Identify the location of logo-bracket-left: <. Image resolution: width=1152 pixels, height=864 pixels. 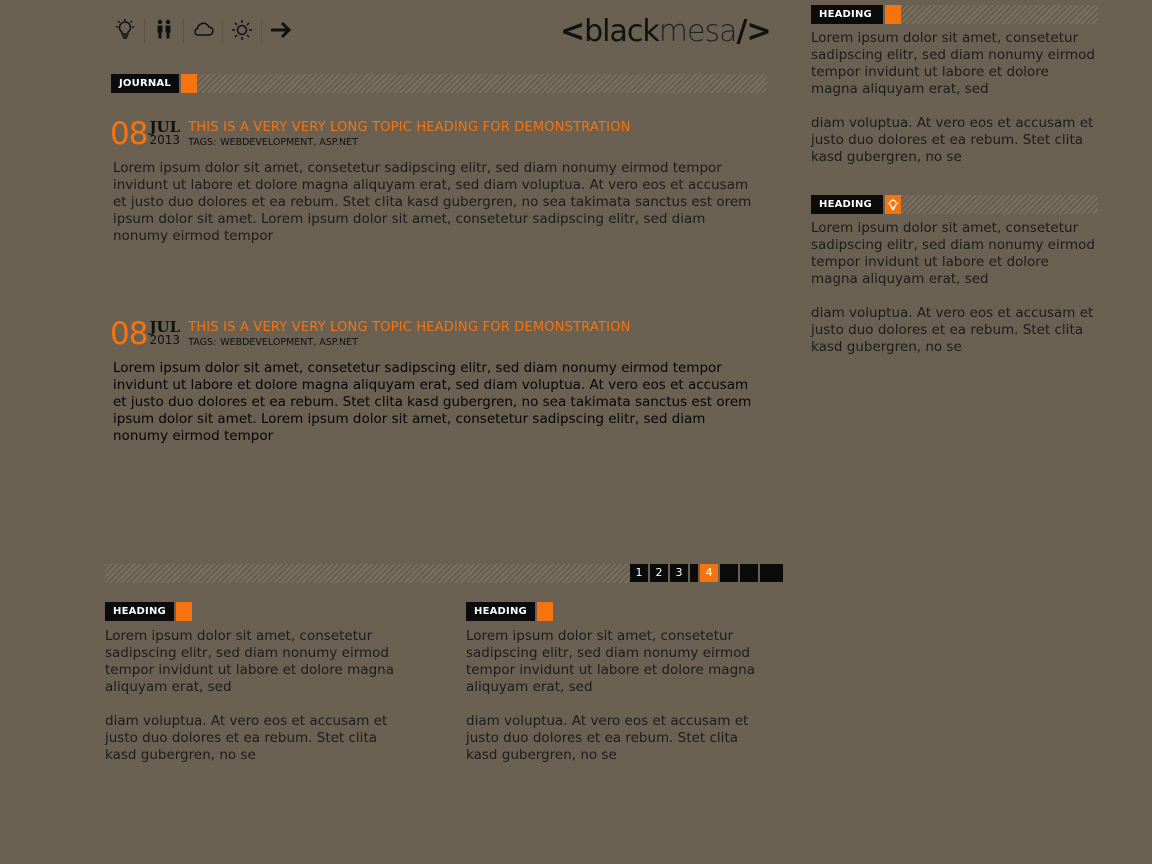
(572, 31).